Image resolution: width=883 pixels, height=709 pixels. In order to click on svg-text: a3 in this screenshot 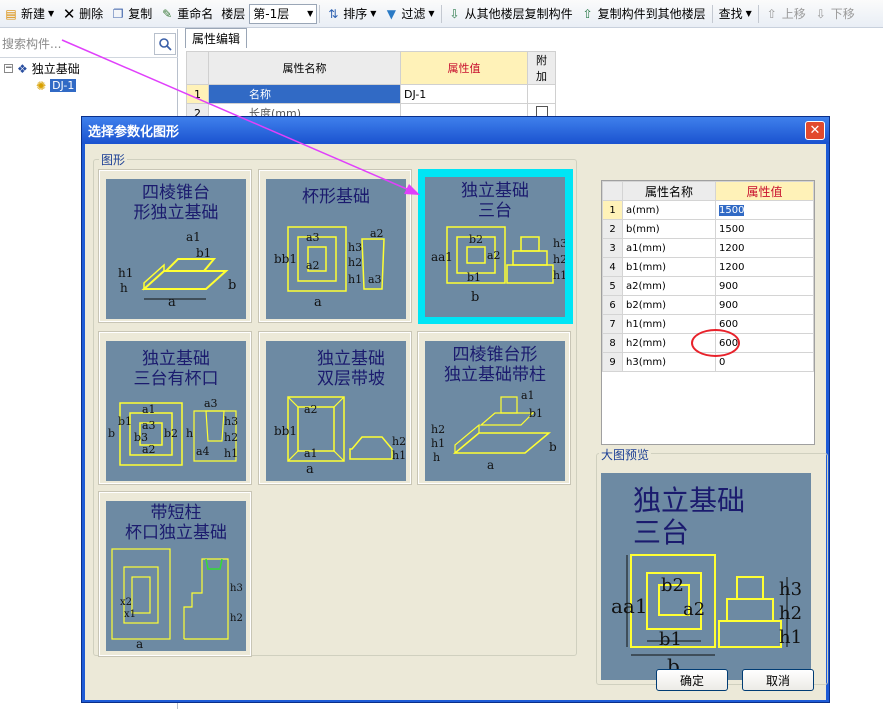, I will do `click(211, 403)`.